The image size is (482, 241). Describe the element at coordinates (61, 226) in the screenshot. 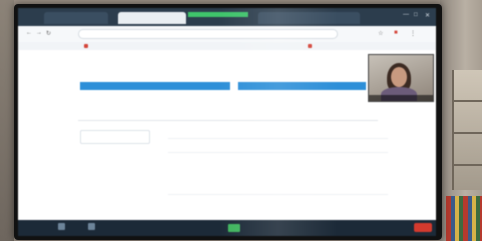

I see `mute-icon` at that location.